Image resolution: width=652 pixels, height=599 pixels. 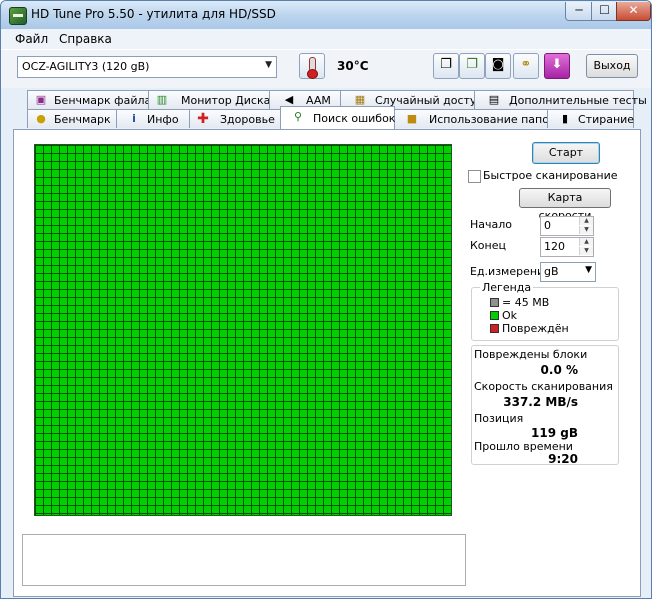 What do you see at coordinates (289, 99) in the screenshot?
I see `speaker-icon: ◀` at bounding box center [289, 99].